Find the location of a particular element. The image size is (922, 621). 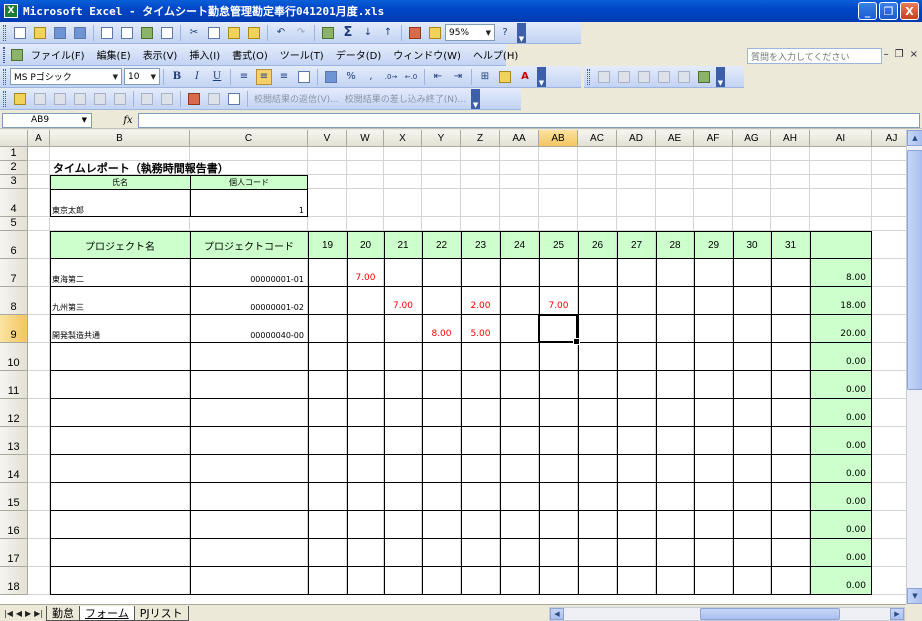

bold-button: B is located at coordinates (177, 77).